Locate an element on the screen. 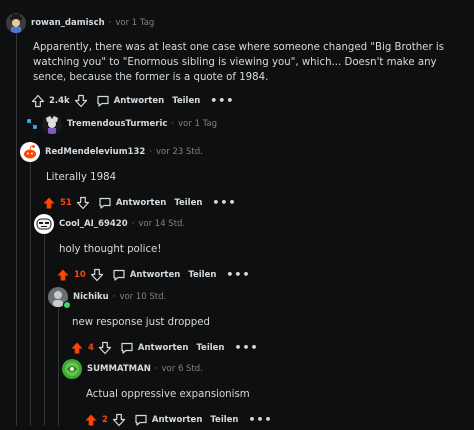 The image size is (474, 430). comment-timestamp: vor 23 Std. is located at coordinates (179, 152).